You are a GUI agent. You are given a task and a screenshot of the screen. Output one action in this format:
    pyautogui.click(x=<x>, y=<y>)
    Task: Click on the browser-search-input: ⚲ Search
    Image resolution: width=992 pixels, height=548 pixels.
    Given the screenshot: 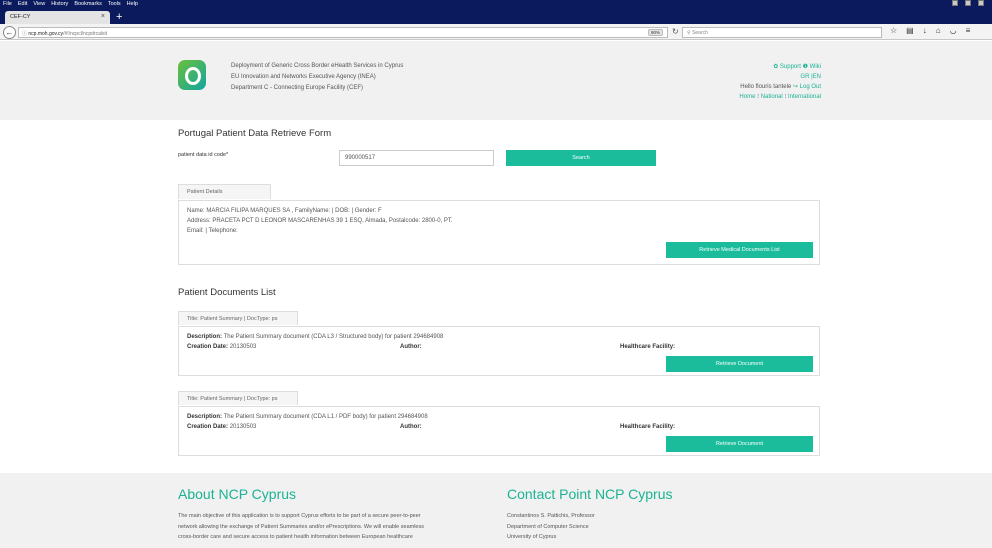 What is the action you would take?
    pyautogui.click(x=782, y=32)
    